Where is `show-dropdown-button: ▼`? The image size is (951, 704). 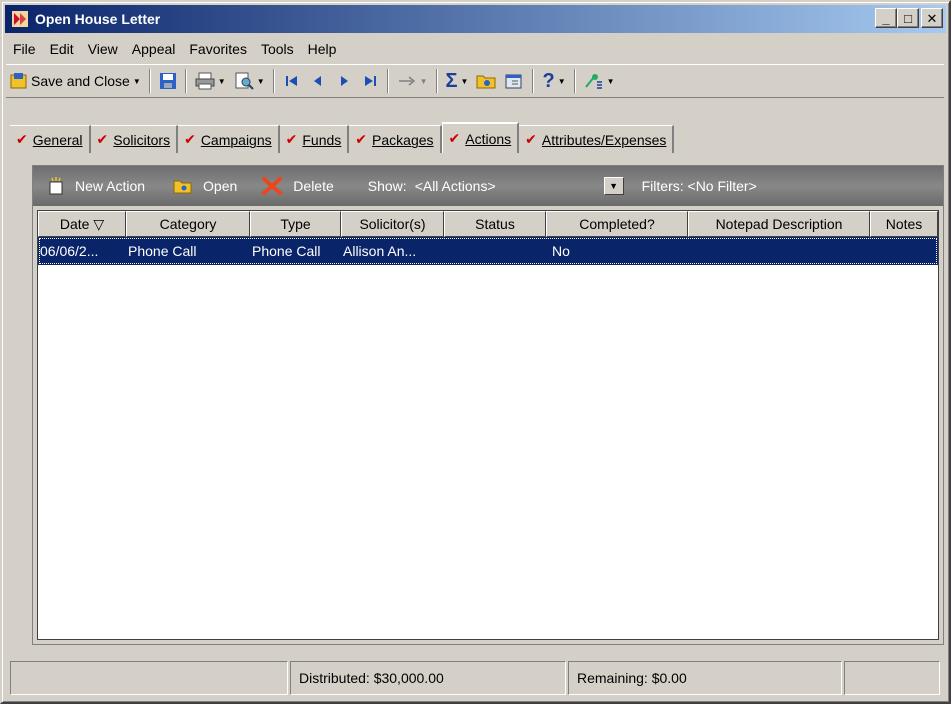
show-dropdown-button: ▼ is located at coordinates (613, 186).